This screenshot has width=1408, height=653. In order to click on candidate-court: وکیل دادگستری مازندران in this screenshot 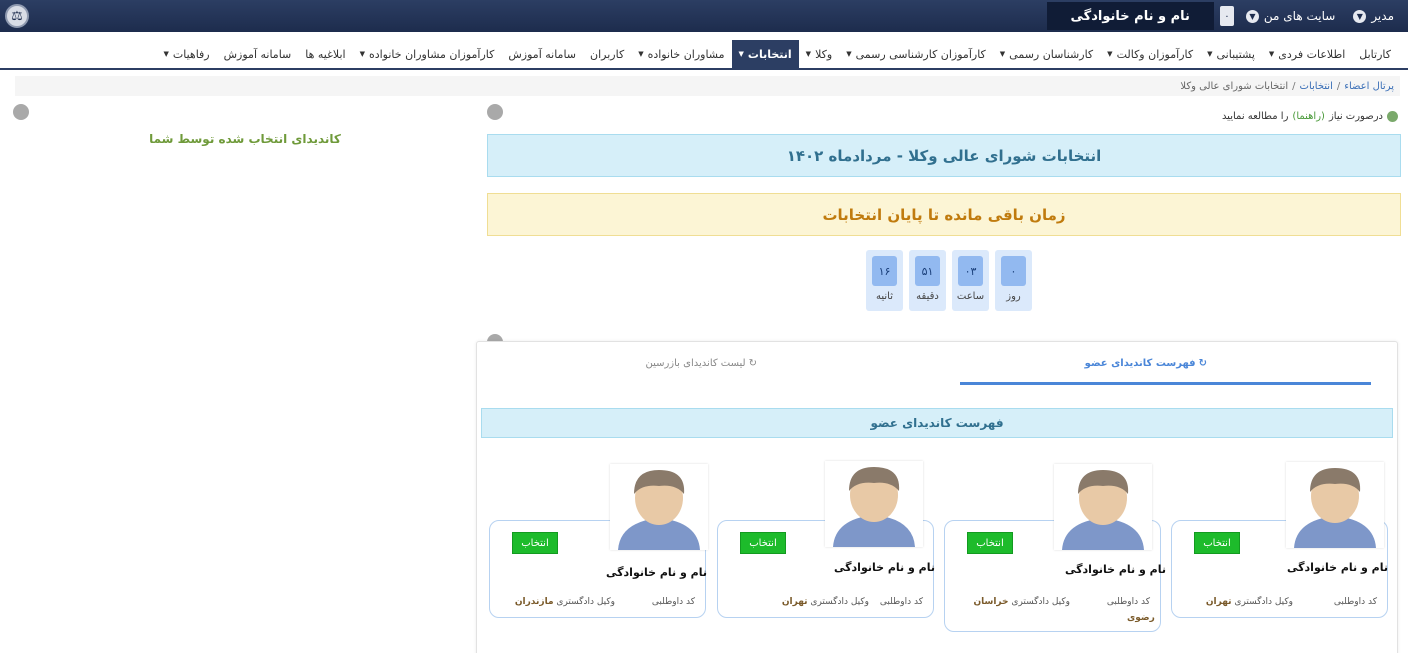, I will do `click(565, 602)`.